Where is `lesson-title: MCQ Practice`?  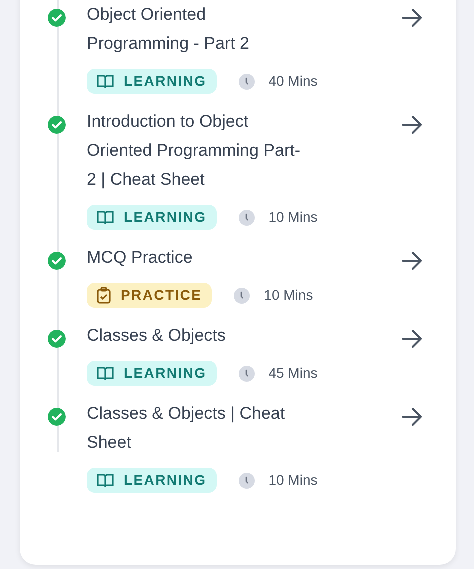 lesson-title: MCQ Practice is located at coordinates (198, 257).